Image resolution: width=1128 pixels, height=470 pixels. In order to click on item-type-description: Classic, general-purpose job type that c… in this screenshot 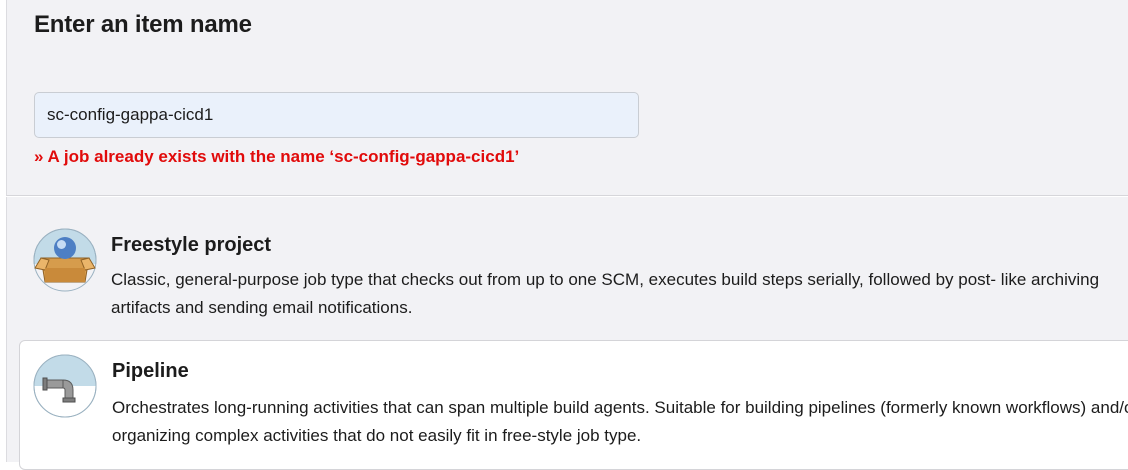, I will do `click(605, 293)`.